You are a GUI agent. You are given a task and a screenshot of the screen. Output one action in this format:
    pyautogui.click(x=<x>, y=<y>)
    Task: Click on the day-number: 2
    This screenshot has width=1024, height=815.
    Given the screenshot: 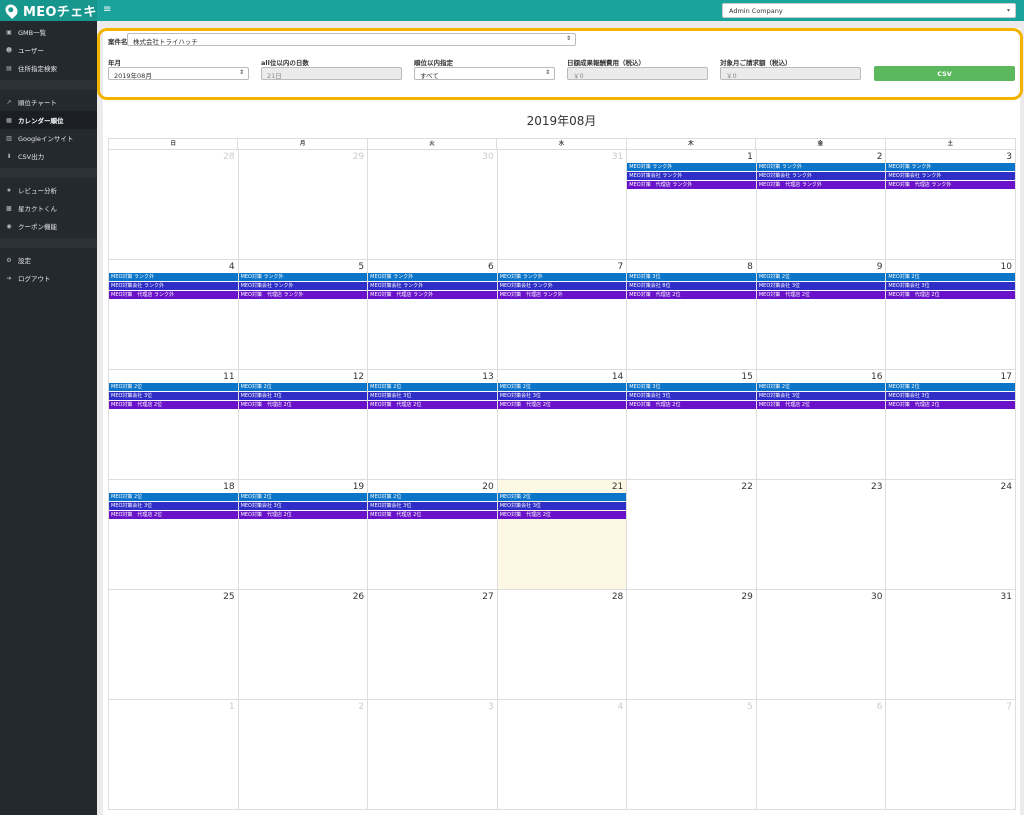 What is the action you would take?
    pyautogui.click(x=880, y=157)
    